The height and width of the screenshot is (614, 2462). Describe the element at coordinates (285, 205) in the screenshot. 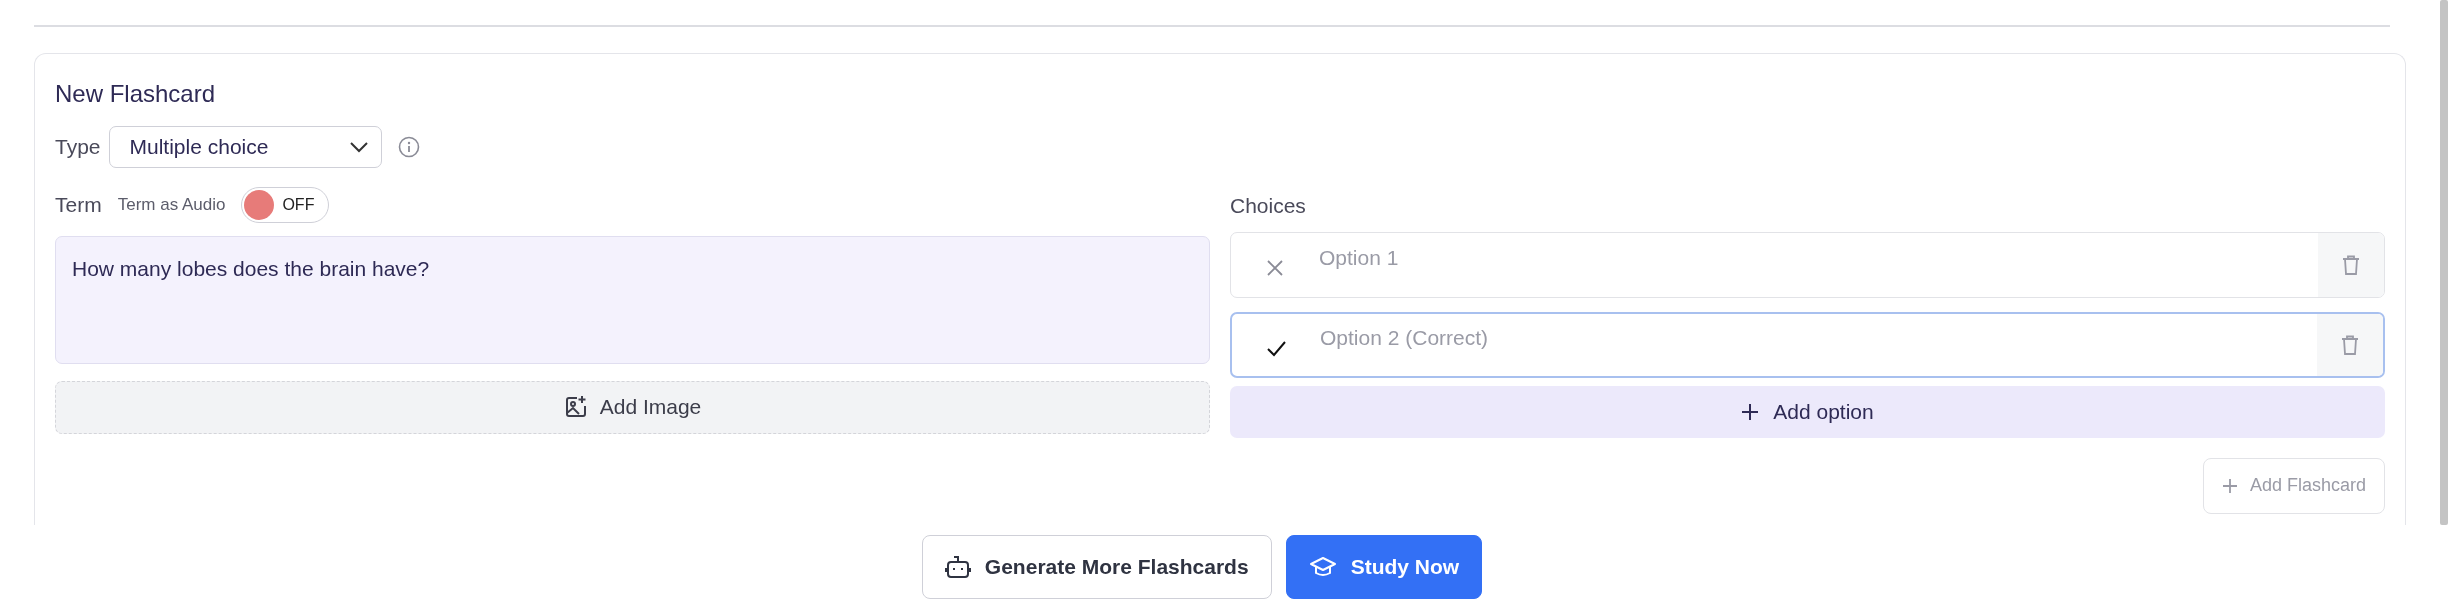

I see `audio-toggle: OFF` at that location.